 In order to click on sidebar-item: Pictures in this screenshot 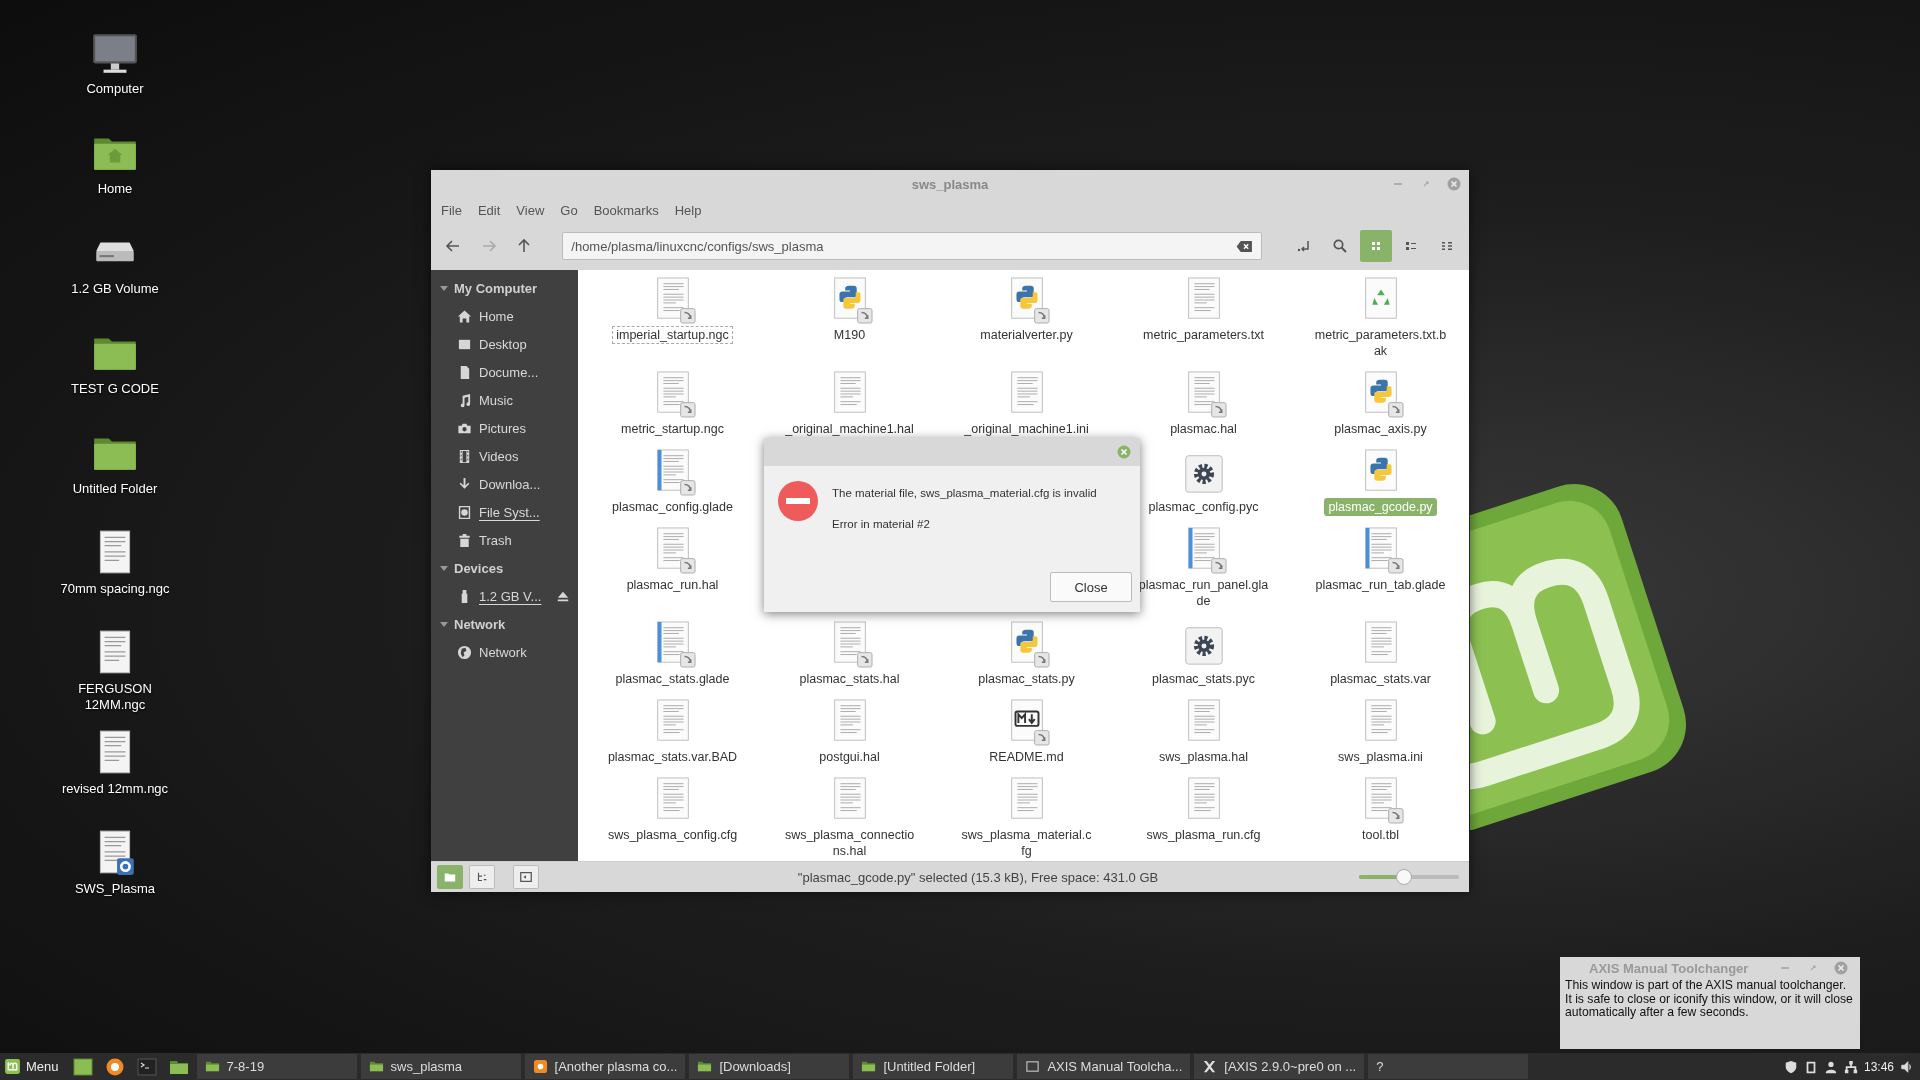, I will do `click(502, 428)`.